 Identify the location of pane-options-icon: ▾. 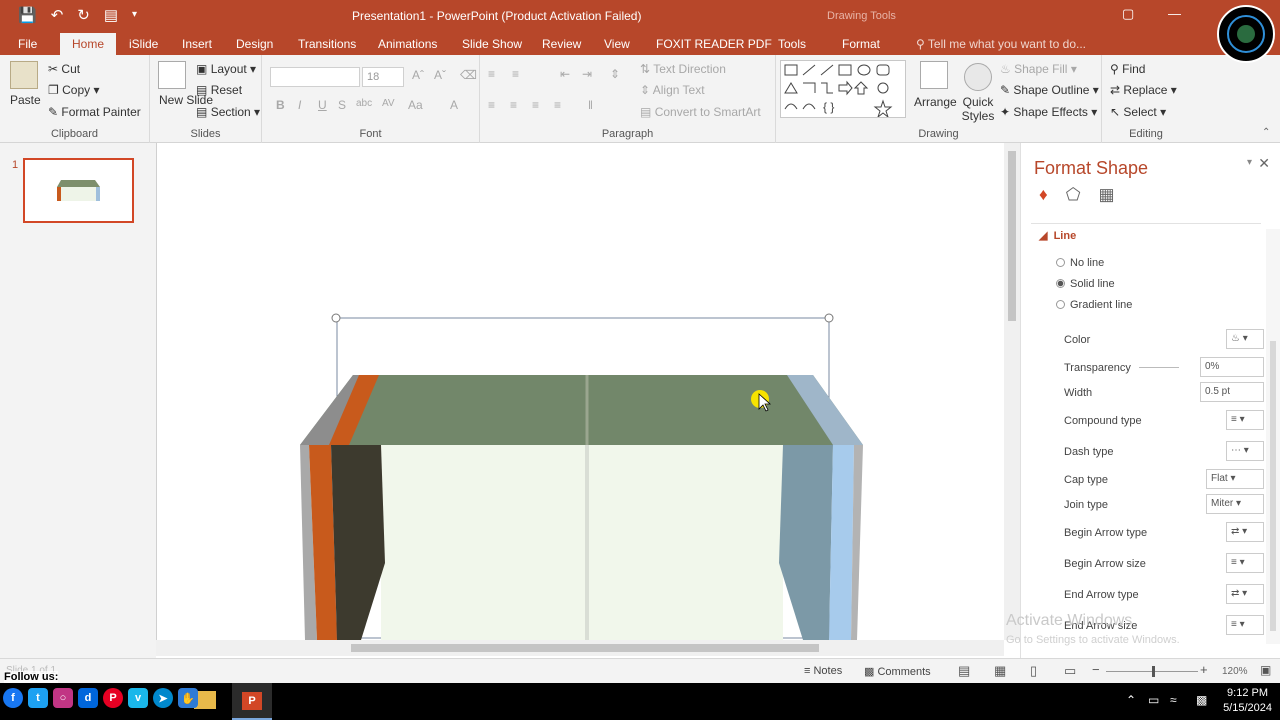
(1249, 162).